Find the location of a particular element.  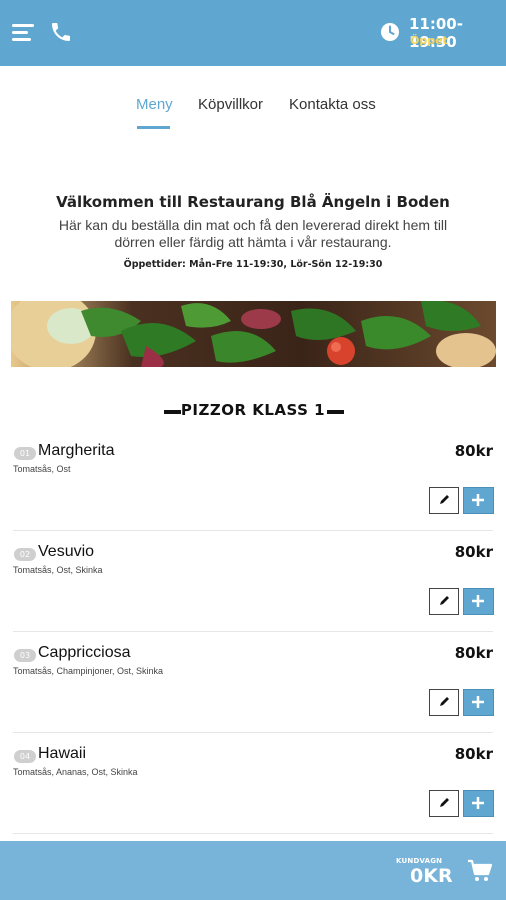

item-ingredients: Tomatsås, Champinjoner, Ost, Skinka is located at coordinates (88, 671).